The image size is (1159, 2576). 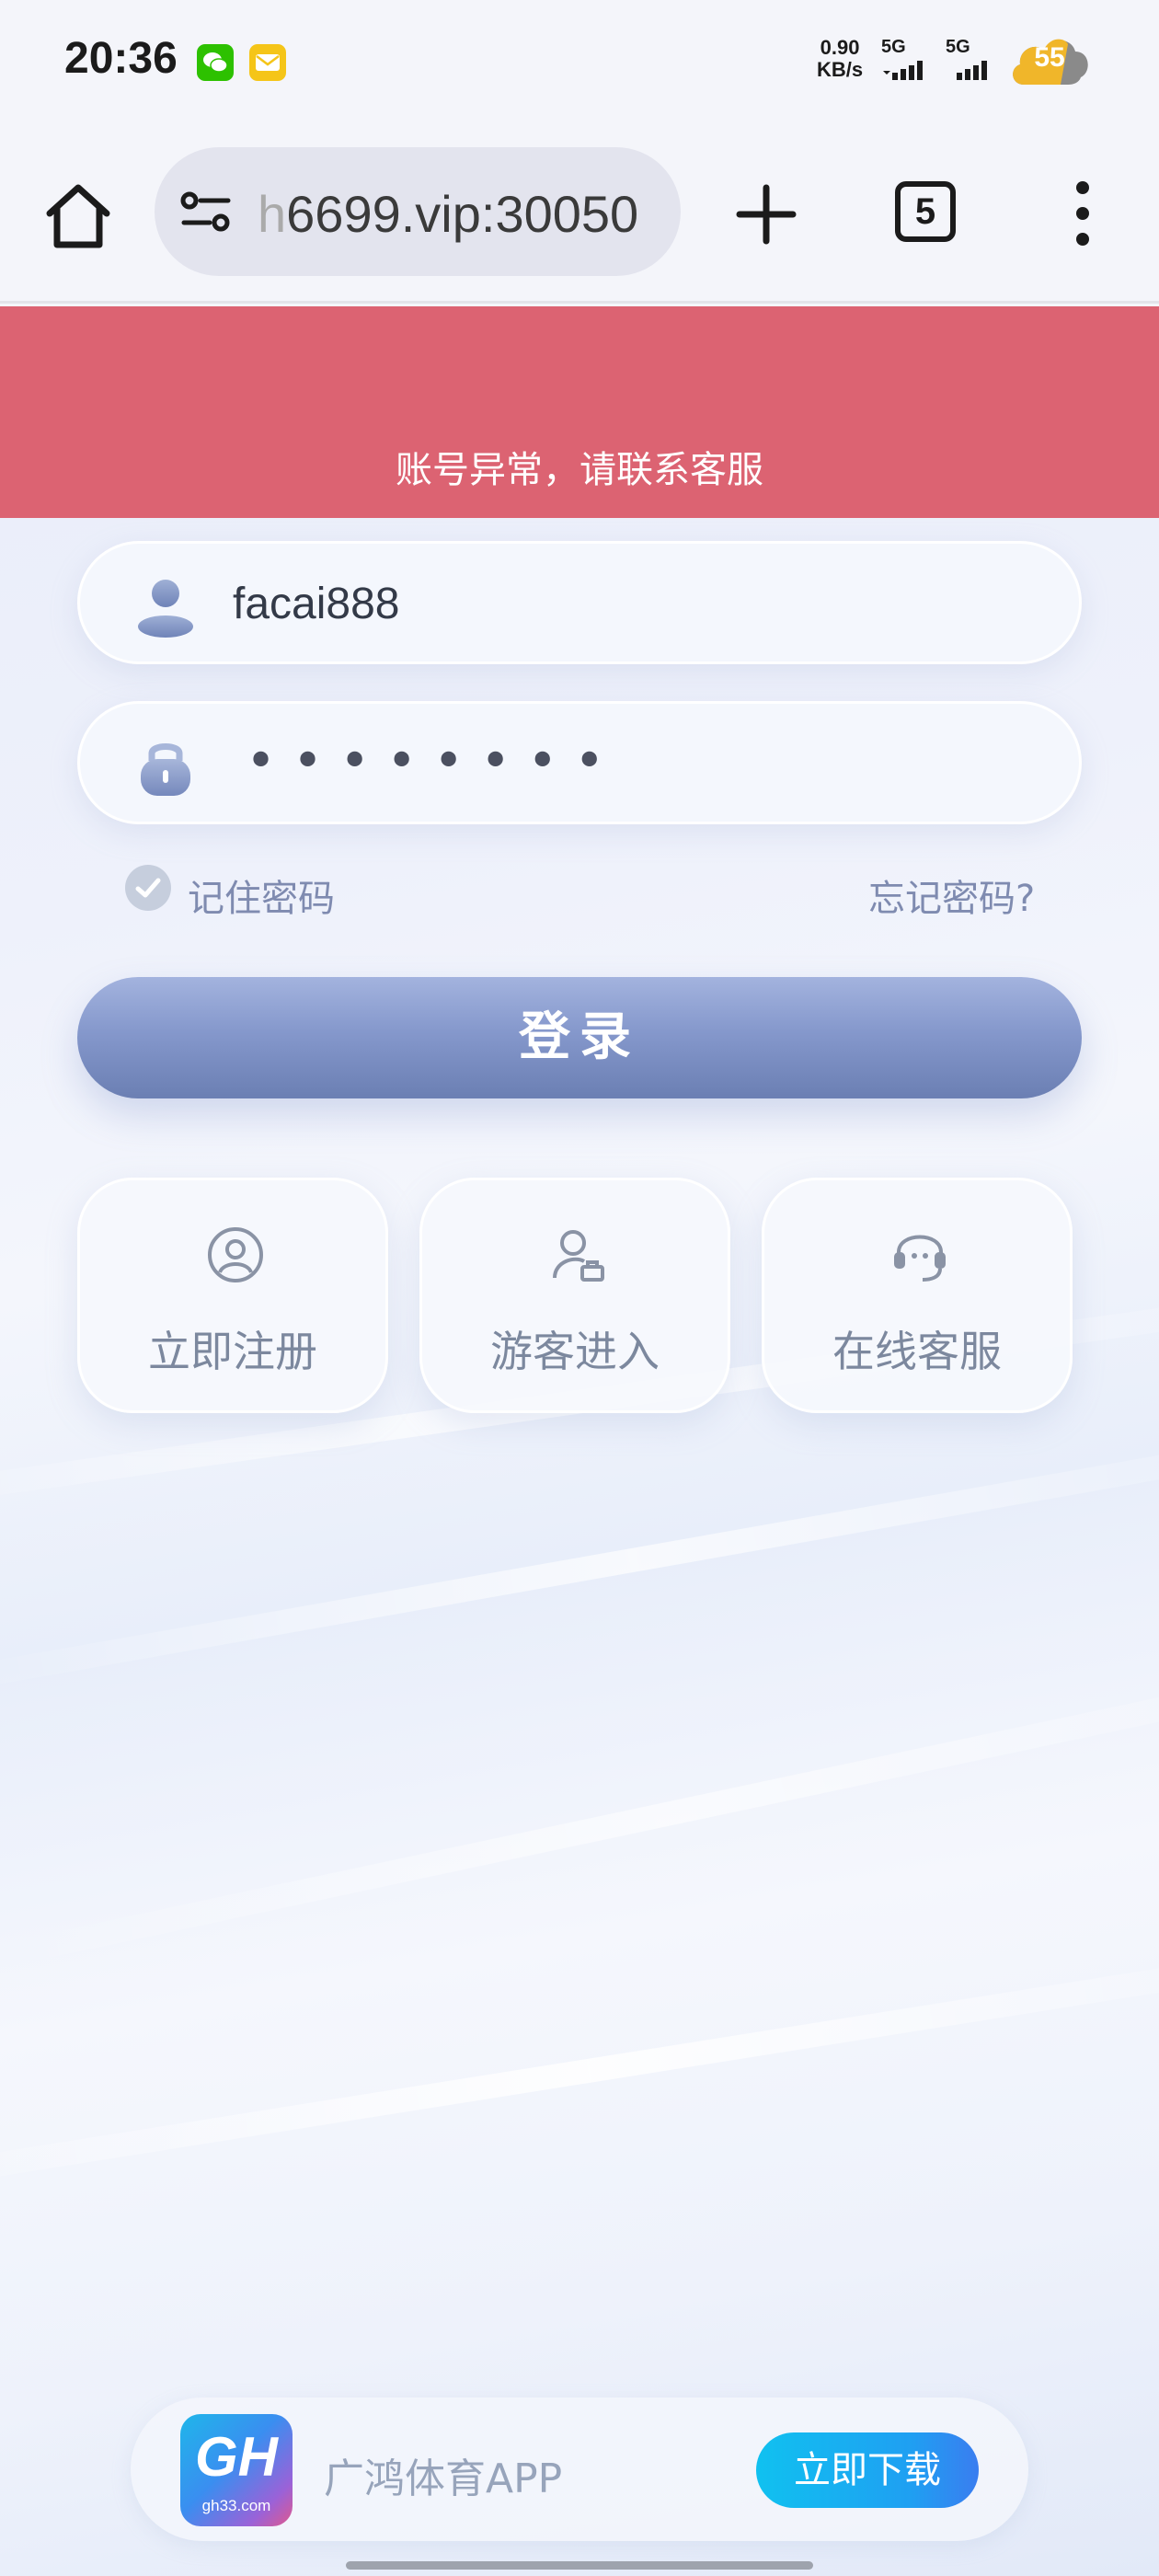 I want to click on check-icon, so click(x=148, y=888).